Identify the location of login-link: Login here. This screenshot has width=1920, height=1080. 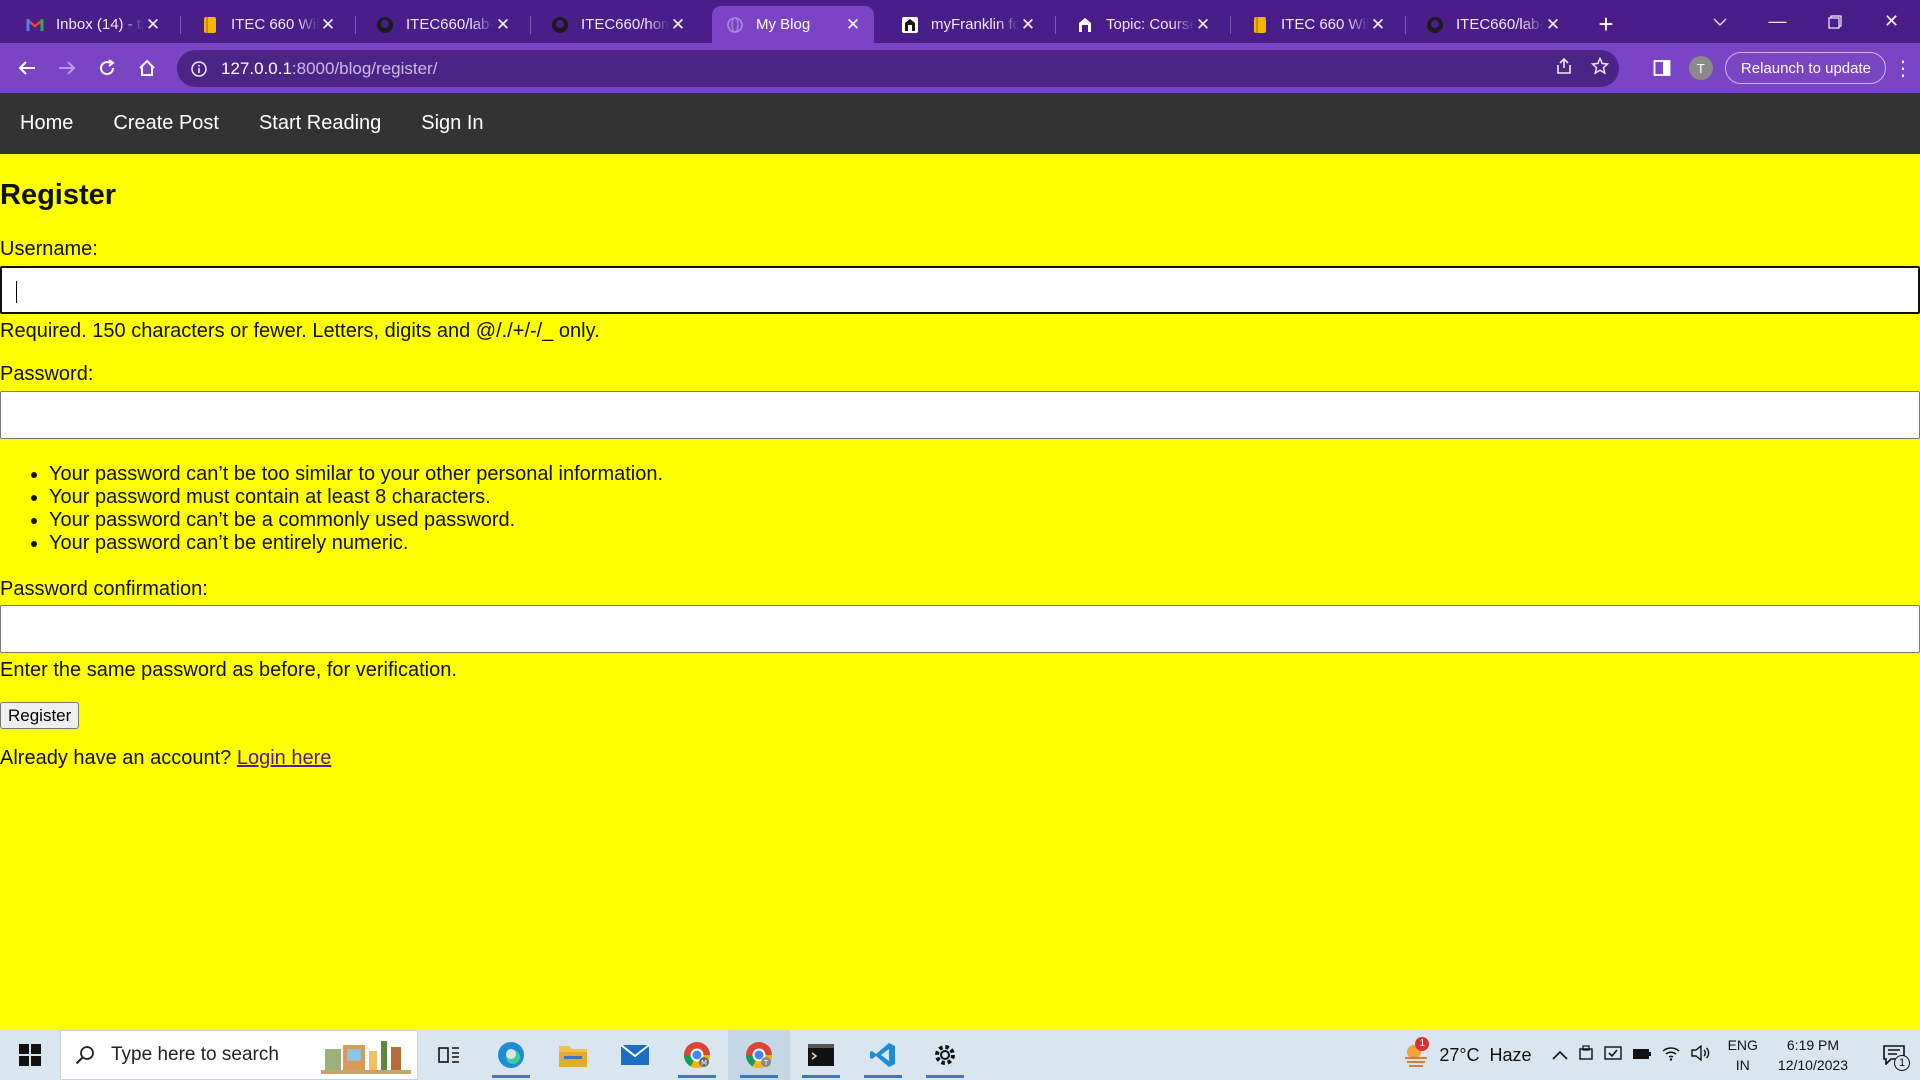
(284, 758).